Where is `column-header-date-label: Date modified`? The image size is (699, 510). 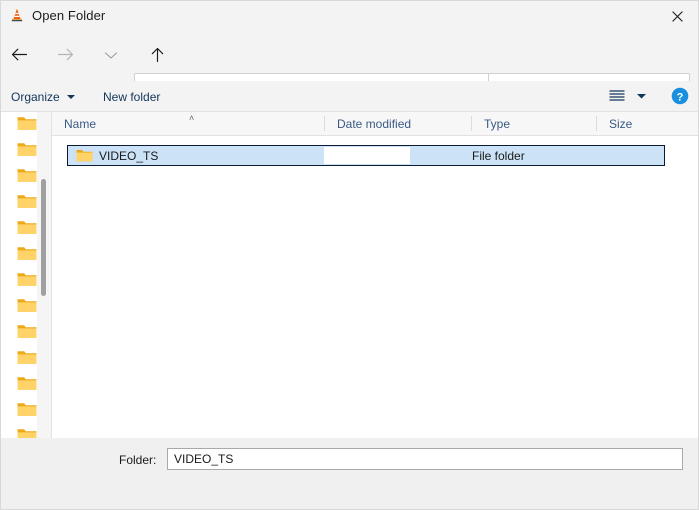
column-header-date-label: Date modified is located at coordinates (374, 123).